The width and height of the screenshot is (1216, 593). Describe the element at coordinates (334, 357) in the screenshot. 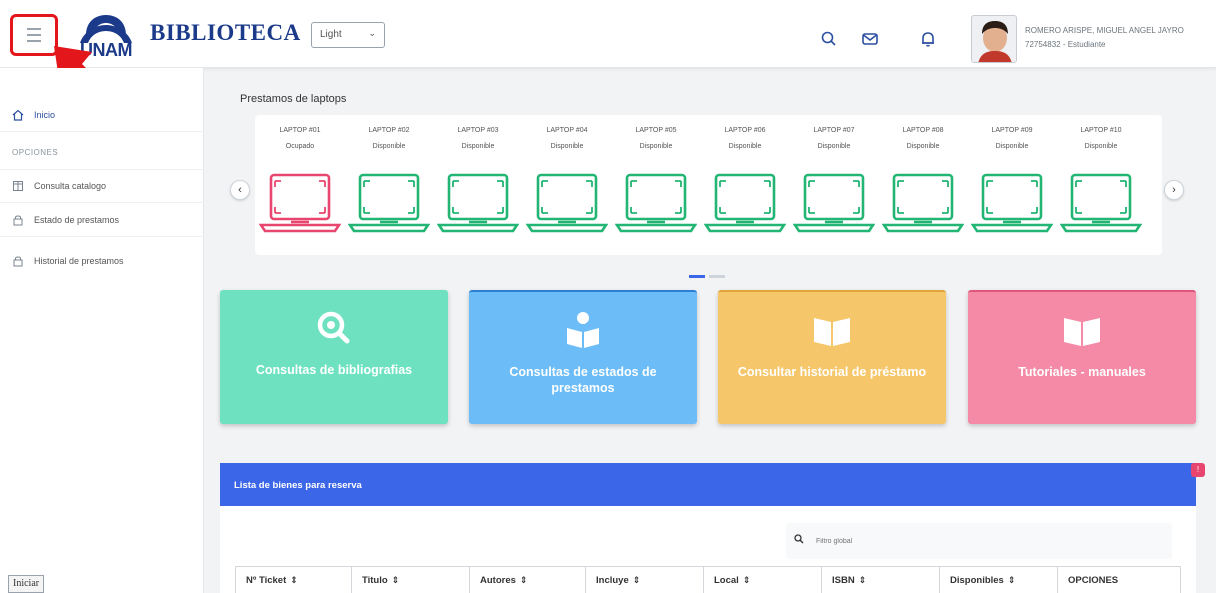

I see `card-consultas-bibliografias: Consultas de bibliografias` at that location.